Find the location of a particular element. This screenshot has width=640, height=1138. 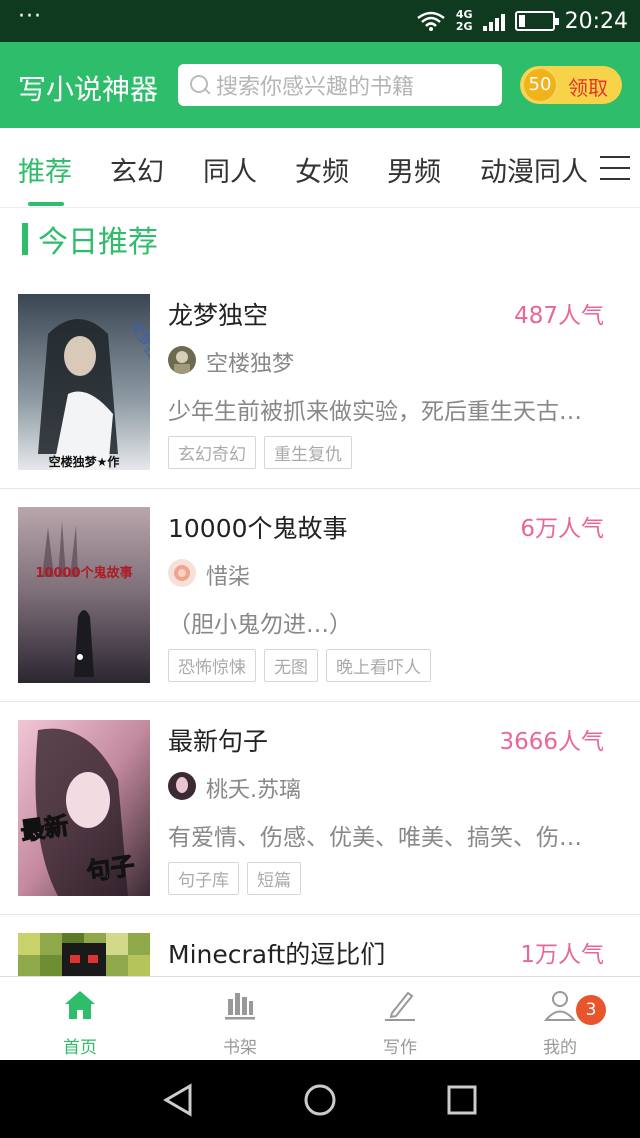

book-tag: 短篇 is located at coordinates (274, 878).